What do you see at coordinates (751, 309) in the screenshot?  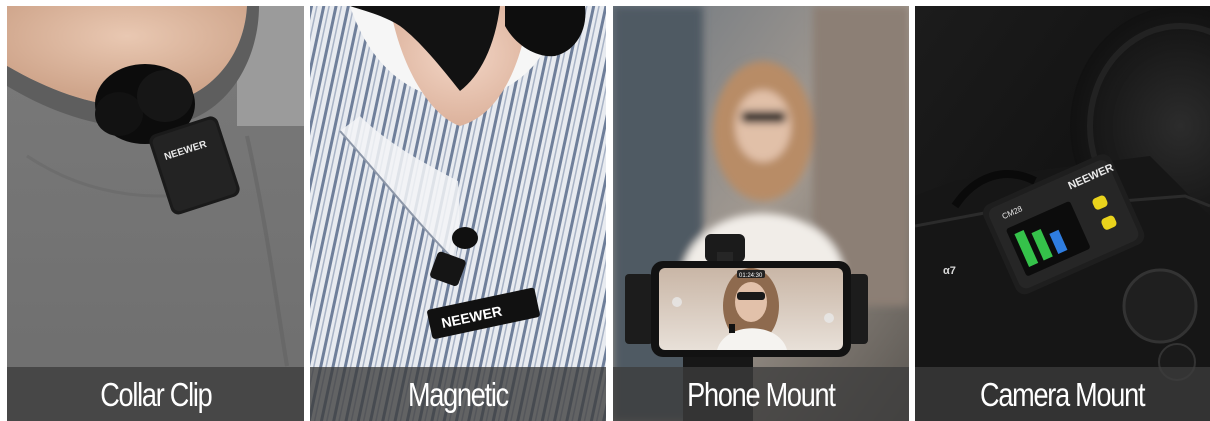 I see `smartphone: 01:24:30` at bounding box center [751, 309].